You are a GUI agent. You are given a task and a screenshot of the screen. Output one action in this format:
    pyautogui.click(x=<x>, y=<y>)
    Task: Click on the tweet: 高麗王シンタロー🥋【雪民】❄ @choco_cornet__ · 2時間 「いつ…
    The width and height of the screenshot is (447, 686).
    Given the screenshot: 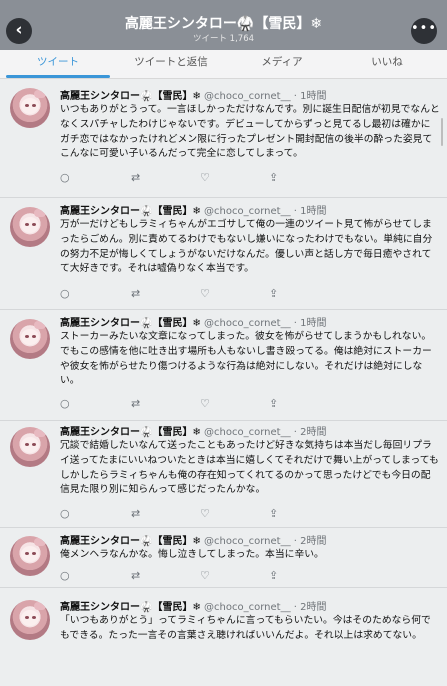 What is the action you would take?
    pyautogui.click(x=223, y=637)
    